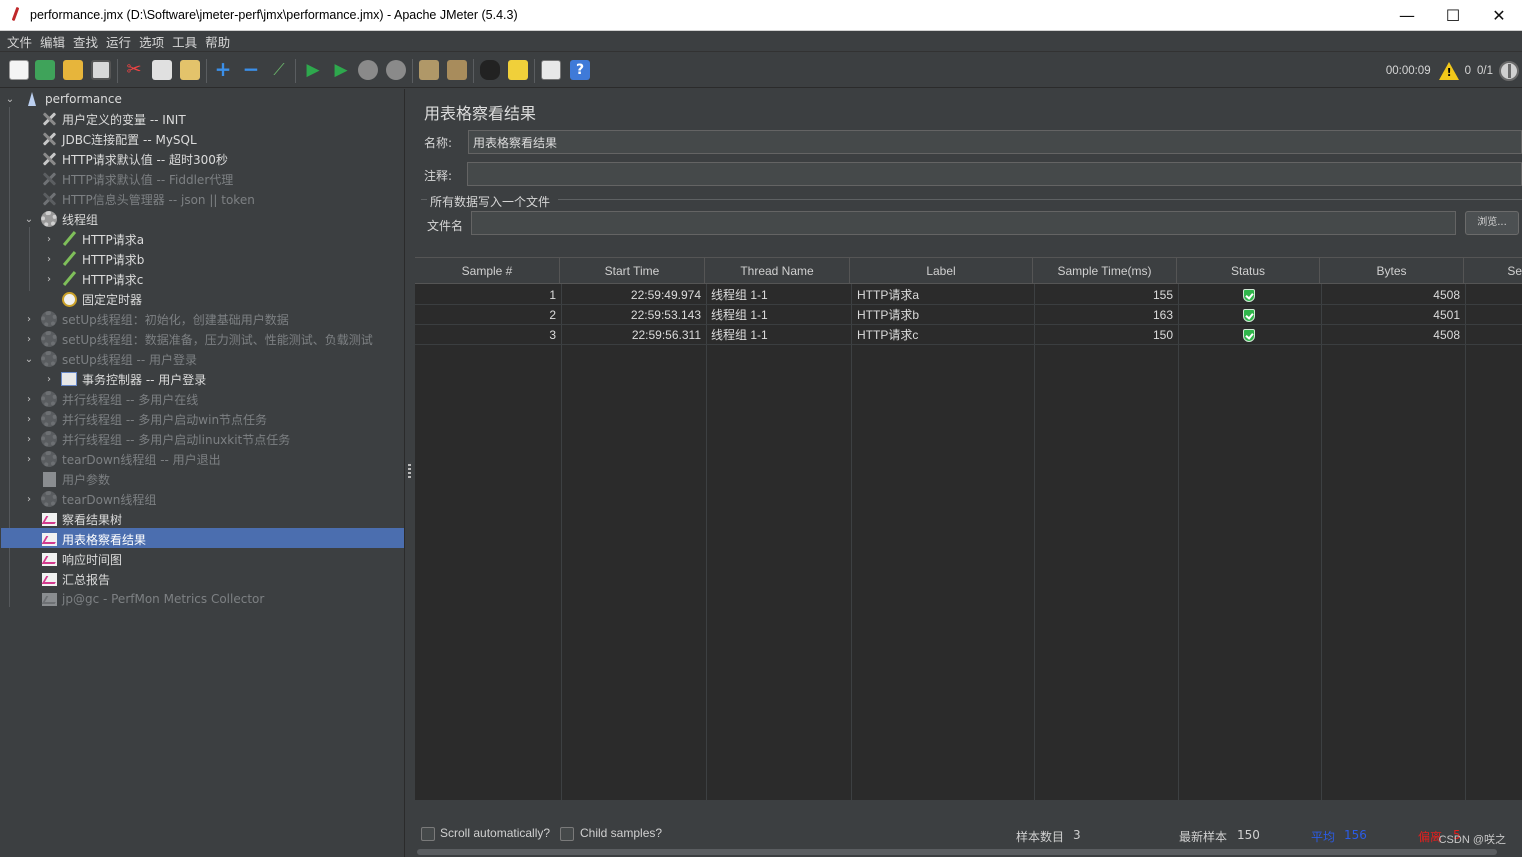  What do you see at coordinates (19, 41) in the screenshot?
I see `menu-file: 文件` at bounding box center [19, 41].